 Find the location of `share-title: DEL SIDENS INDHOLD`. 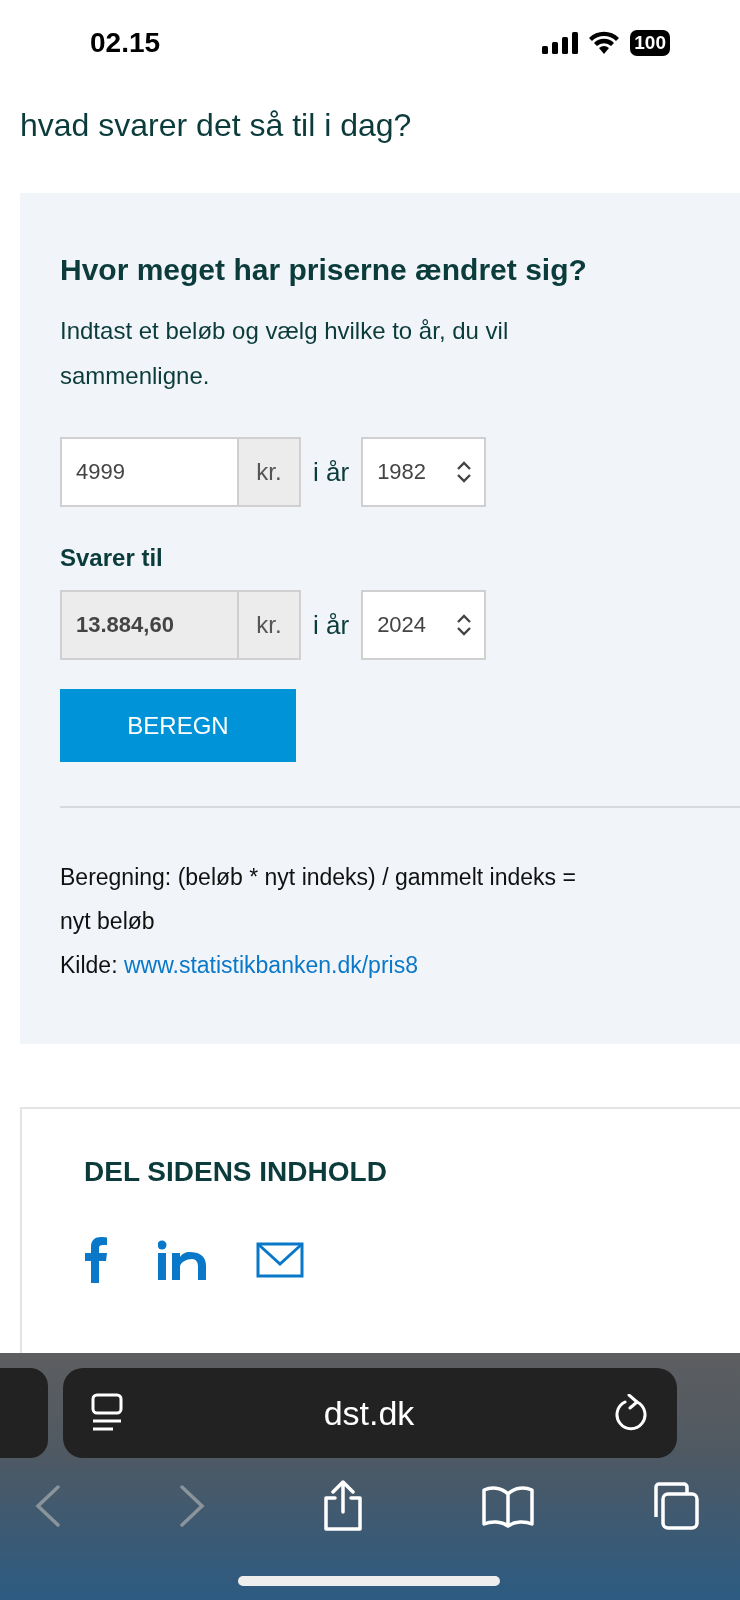

share-title: DEL SIDENS INDHOLD is located at coordinates (236, 1172).